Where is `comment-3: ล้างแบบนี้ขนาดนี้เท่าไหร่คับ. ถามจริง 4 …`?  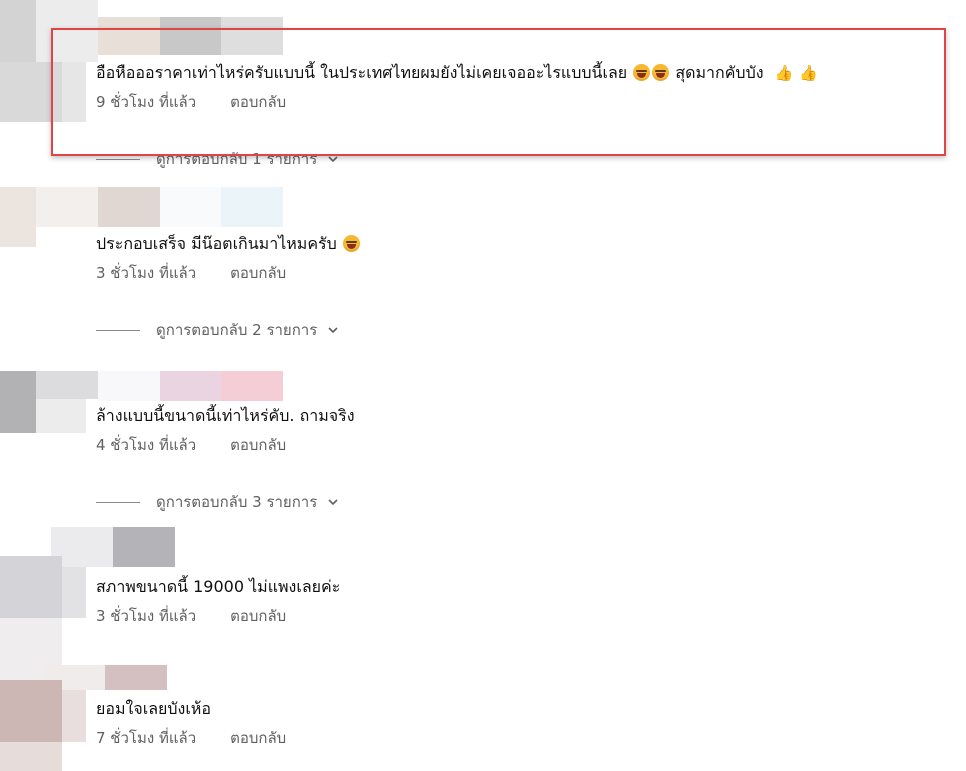 comment-3: ล้างแบบนี้ขนาดนี้เท่าไหร่คับ. ถามจริง 4 … is located at coordinates (225, 431).